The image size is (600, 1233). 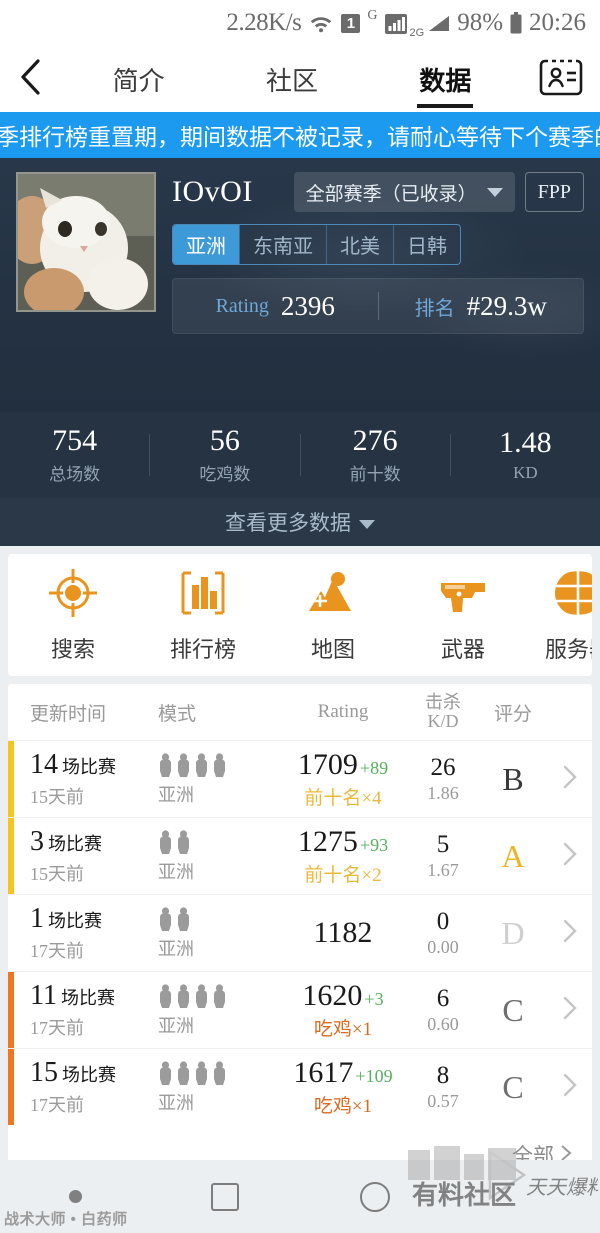 I want to click on match-rating-cell: 1182, so click(x=343, y=933).